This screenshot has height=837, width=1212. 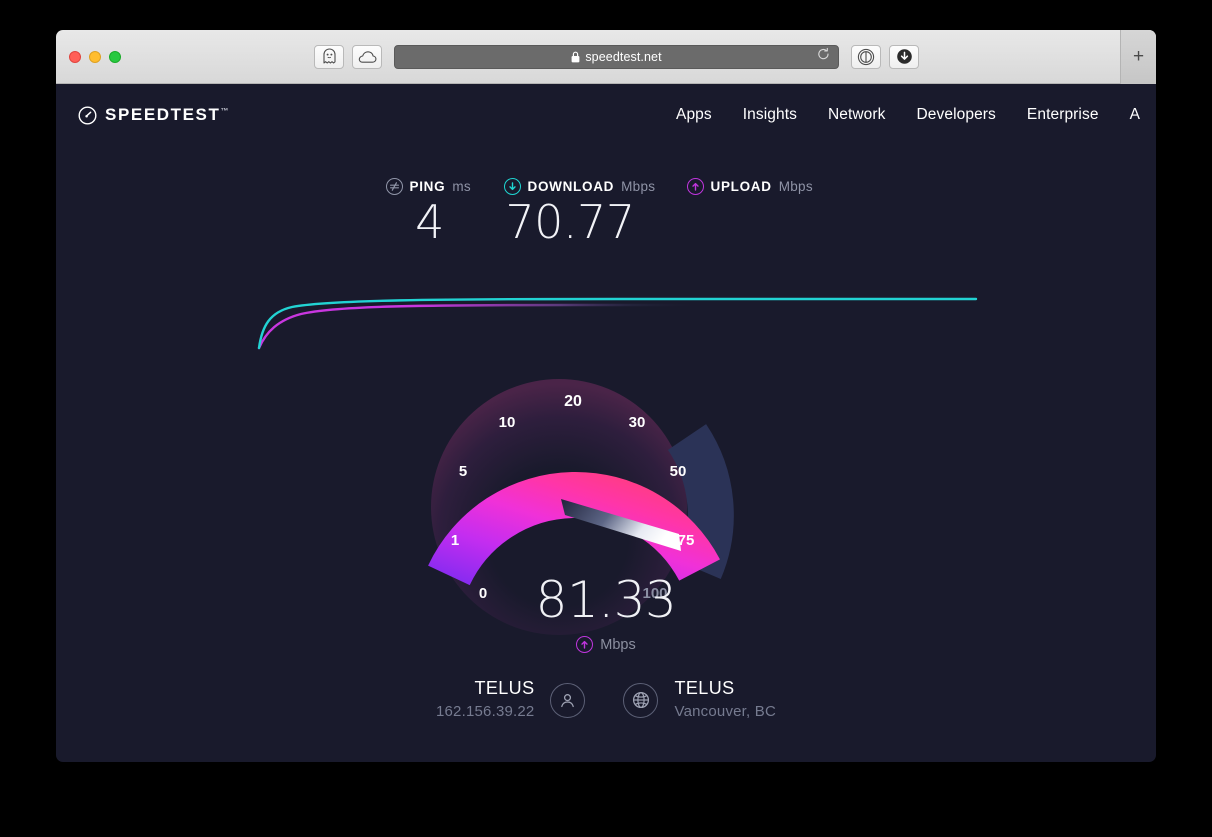 I want to click on person-icon-circle, so click(x=568, y=700).